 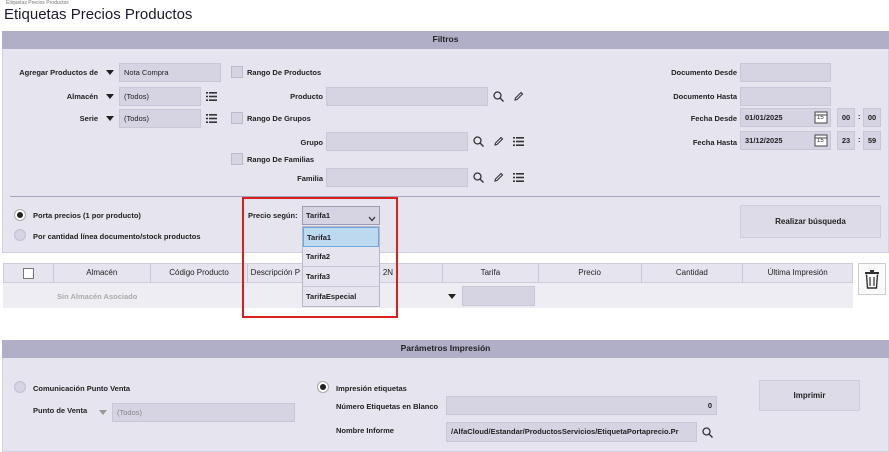 I want to click on fecha-hasta-label: Fecha Hasta, so click(x=714, y=142).